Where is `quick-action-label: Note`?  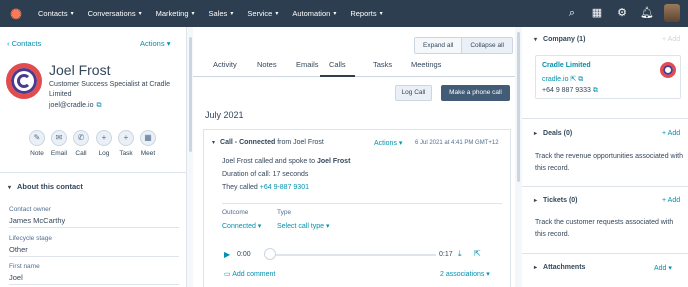 quick-action-label: Note is located at coordinates (37, 153).